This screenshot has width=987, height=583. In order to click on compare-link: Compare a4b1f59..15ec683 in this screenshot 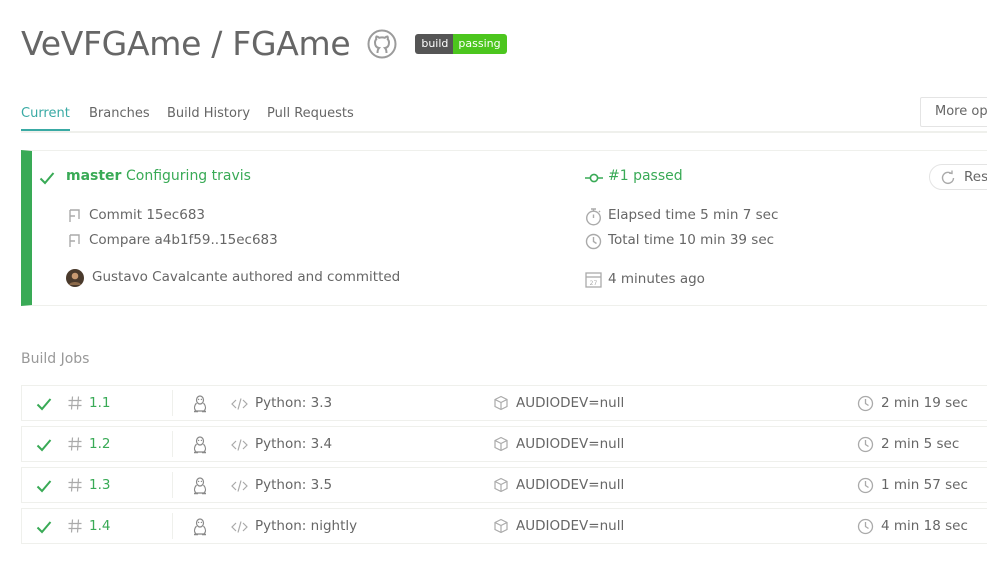, I will do `click(183, 240)`.